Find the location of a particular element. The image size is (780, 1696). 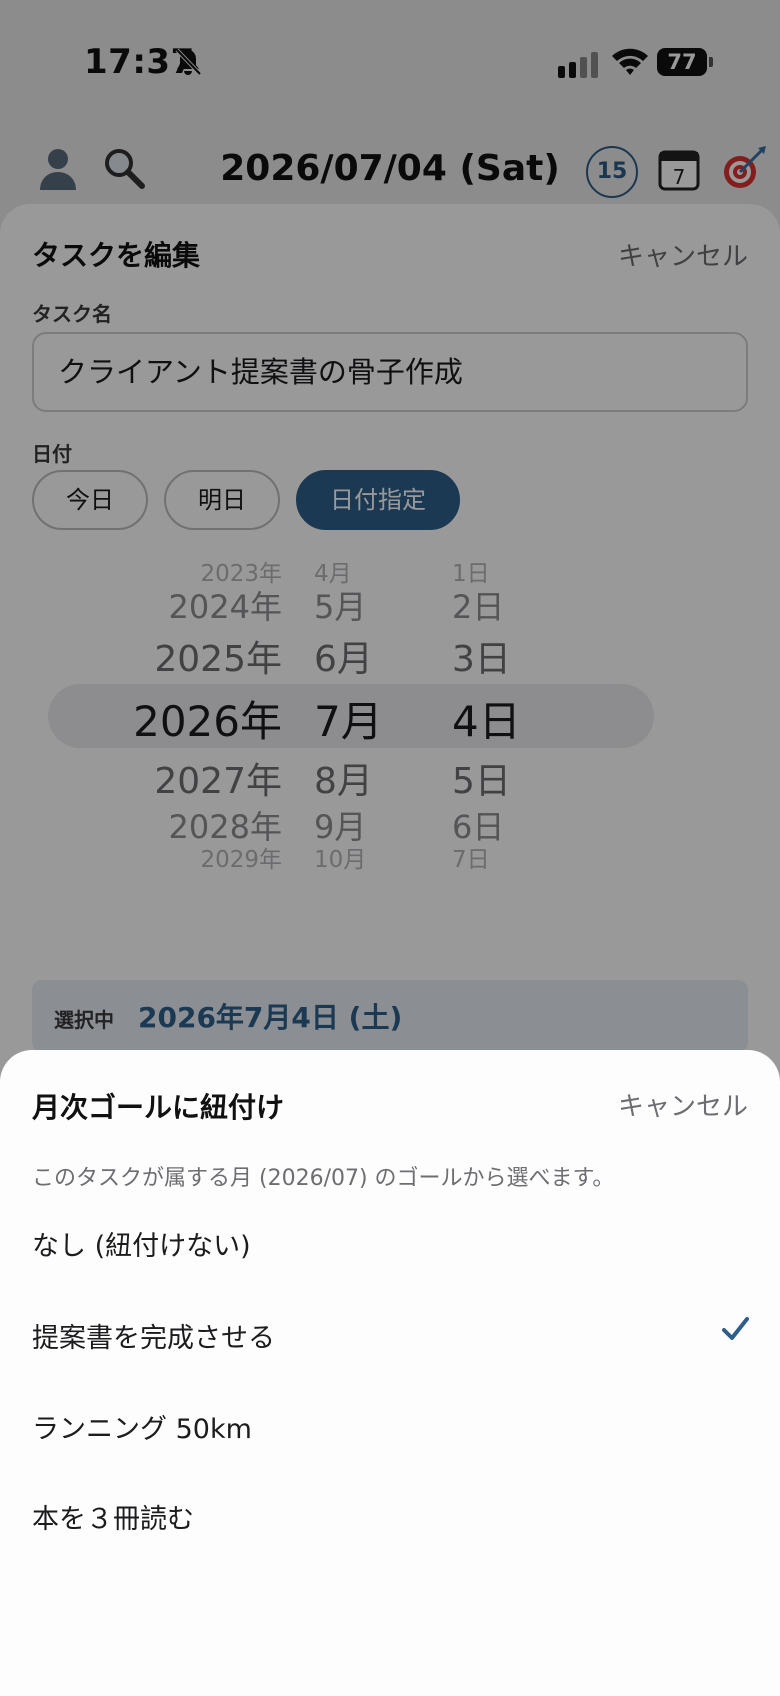

goal-option-label: なし (紐付けない) is located at coordinates (141, 1246).